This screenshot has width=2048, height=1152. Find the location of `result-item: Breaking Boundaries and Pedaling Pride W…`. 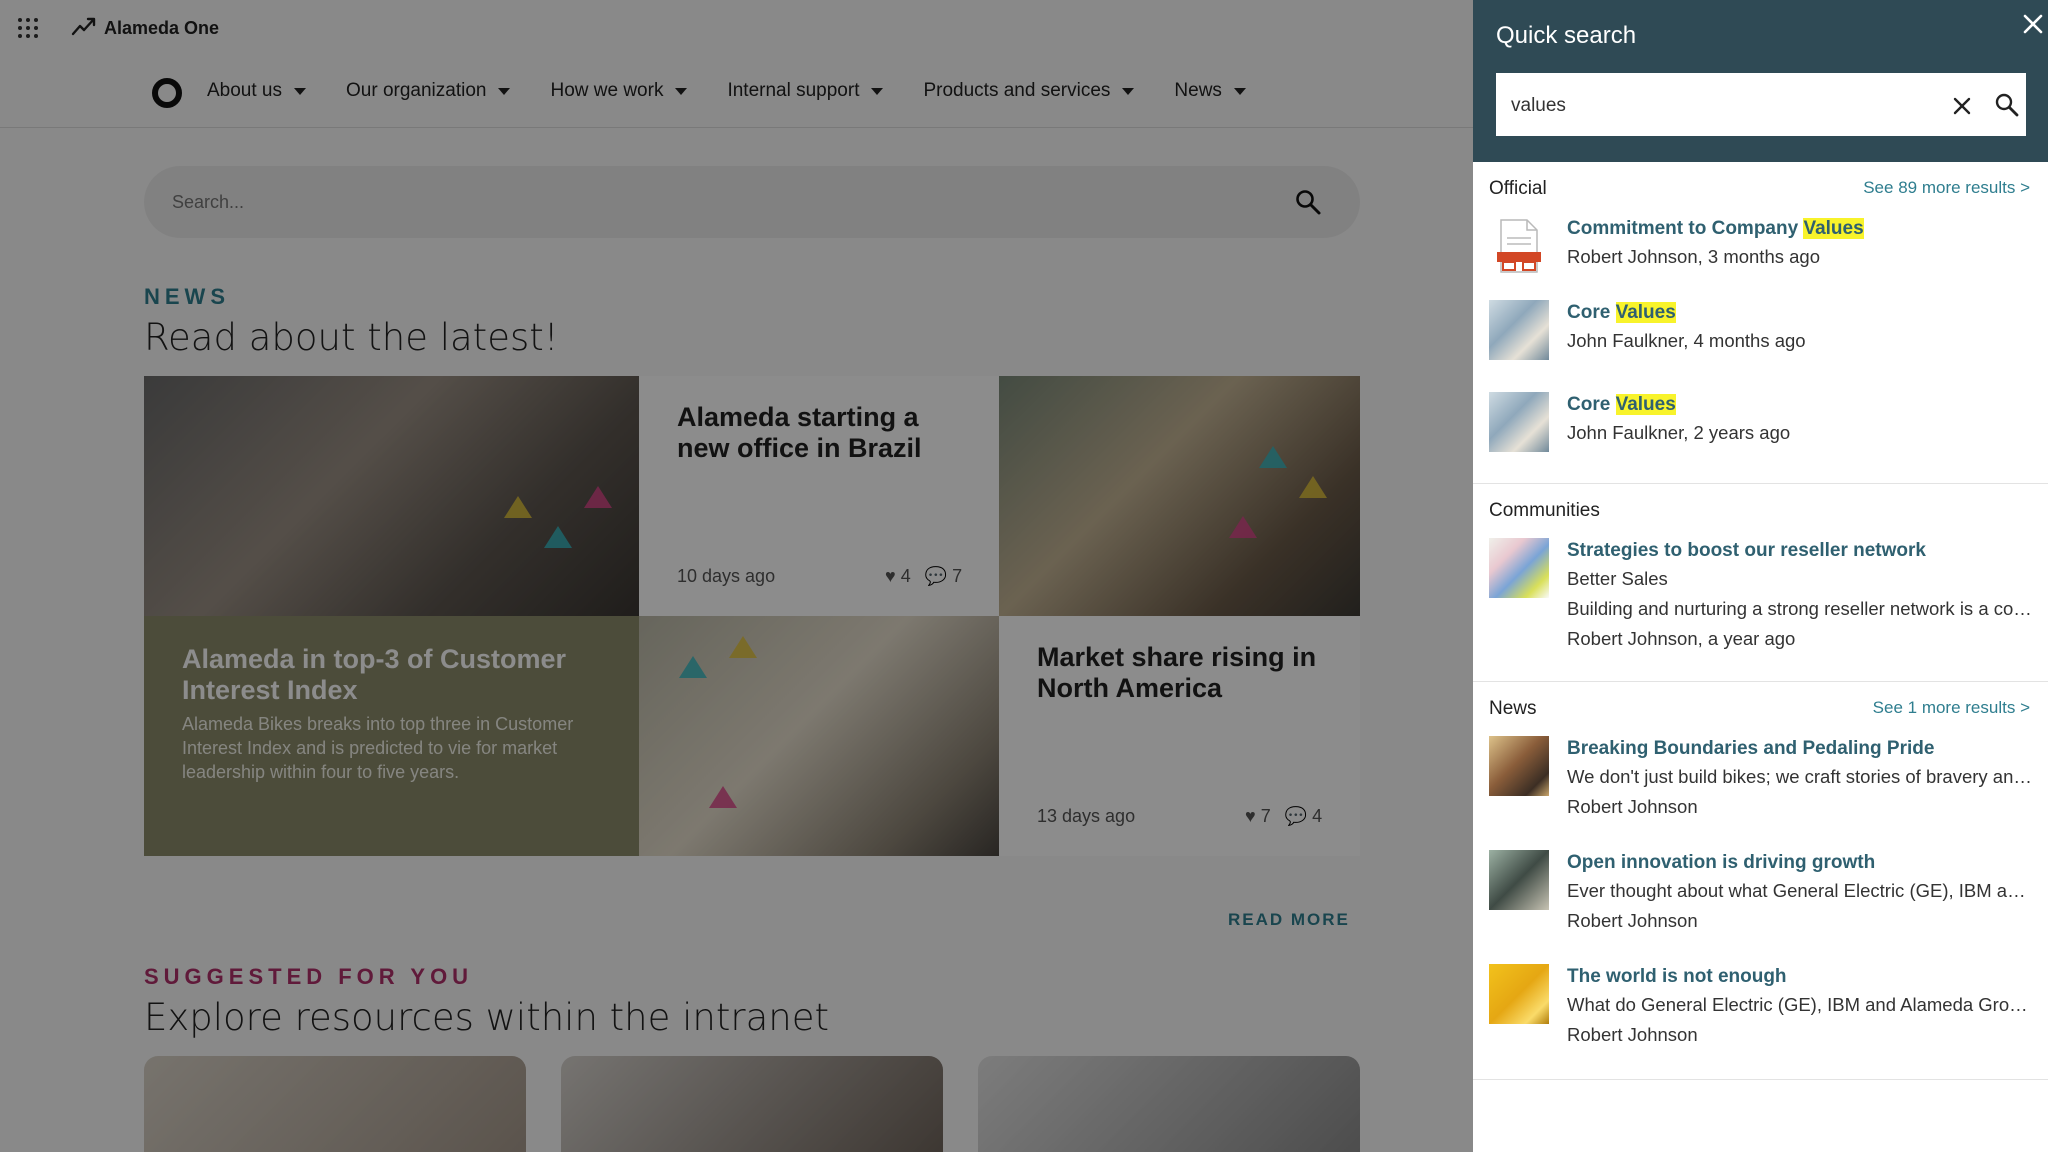

result-item: Breaking Boundaries and Pedaling Pride W… is located at coordinates (1760, 793).